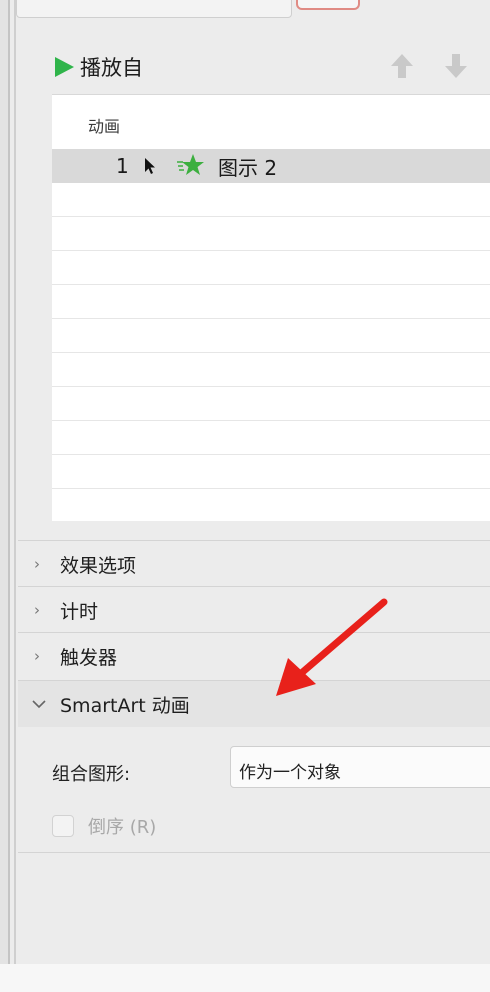 This screenshot has width=490, height=992. What do you see at coordinates (190, 164) in the screenshot?
I see `star-effect-icon` at bounding box center [190, 164].